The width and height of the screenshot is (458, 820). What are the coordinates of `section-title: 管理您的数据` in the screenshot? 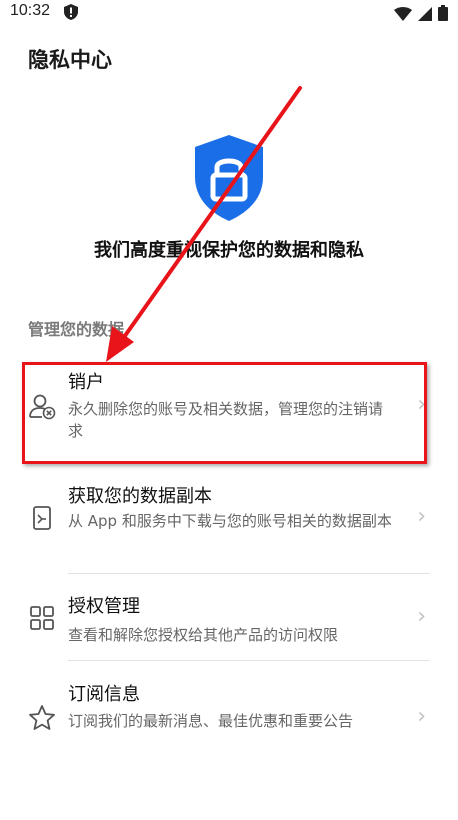 It's located at (76, 329).